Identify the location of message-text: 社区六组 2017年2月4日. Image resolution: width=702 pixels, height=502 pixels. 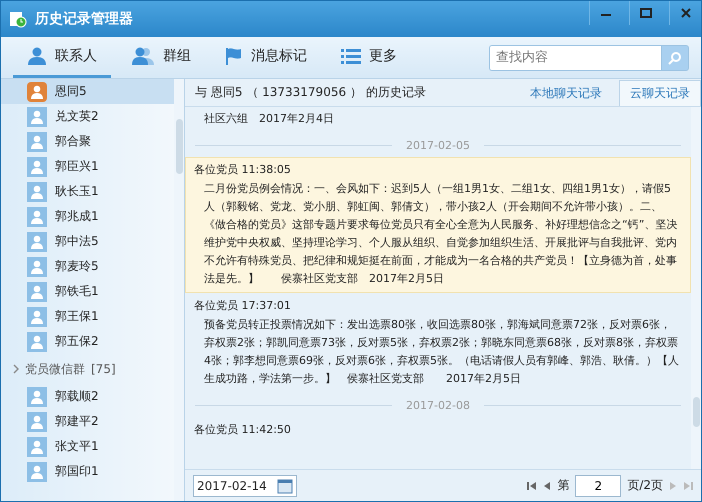
(269, 119).